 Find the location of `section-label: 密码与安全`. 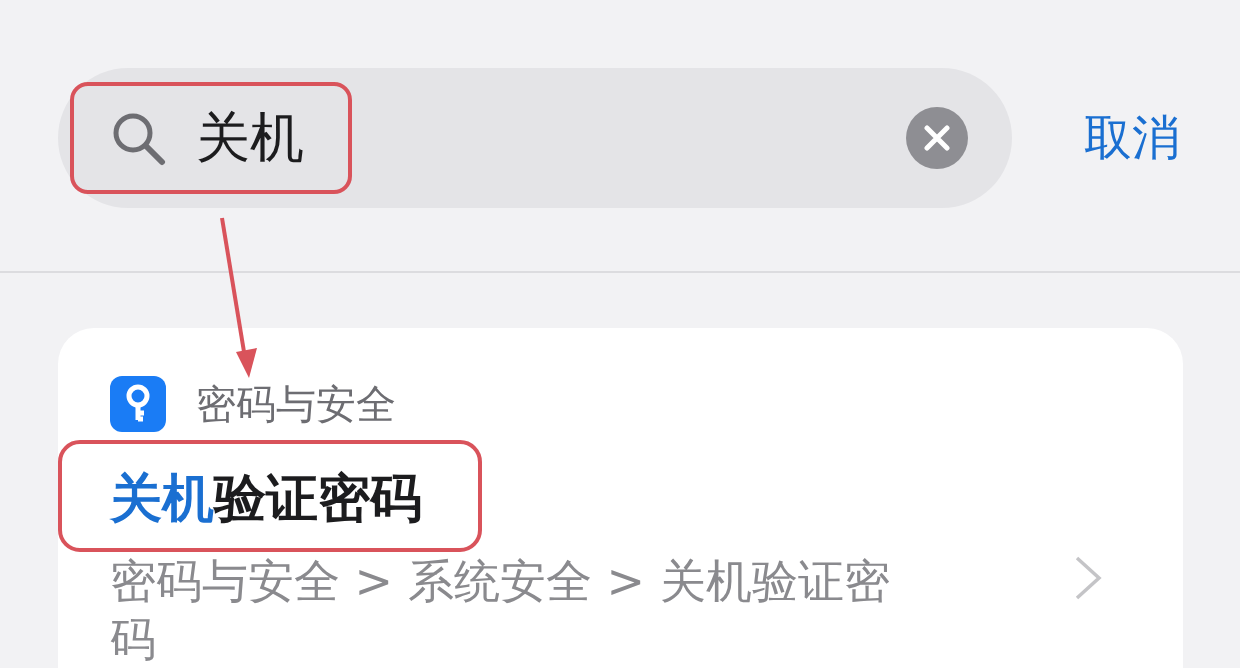

section-label: 密码与安全 is located at coordinates (296, 404).